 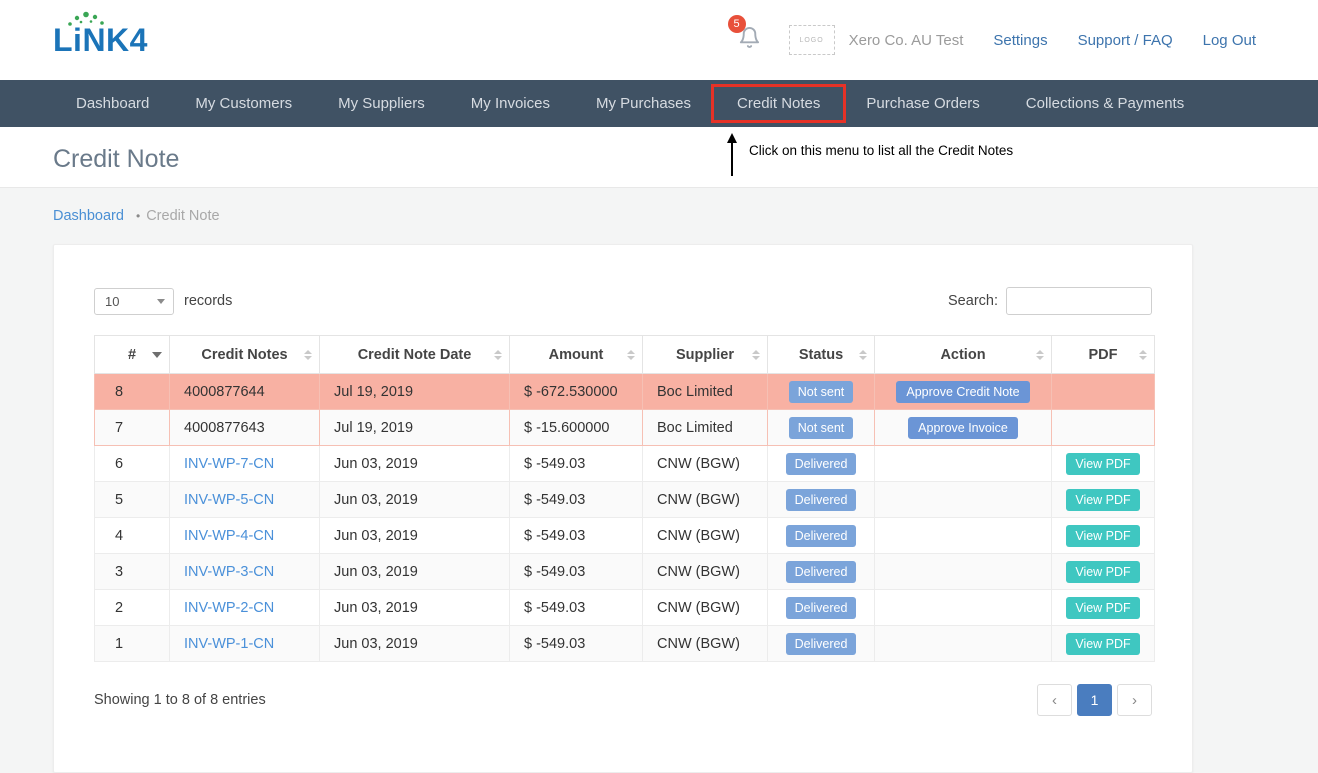 I want to click on logo-spark-icon, so click(x=86, y=18).